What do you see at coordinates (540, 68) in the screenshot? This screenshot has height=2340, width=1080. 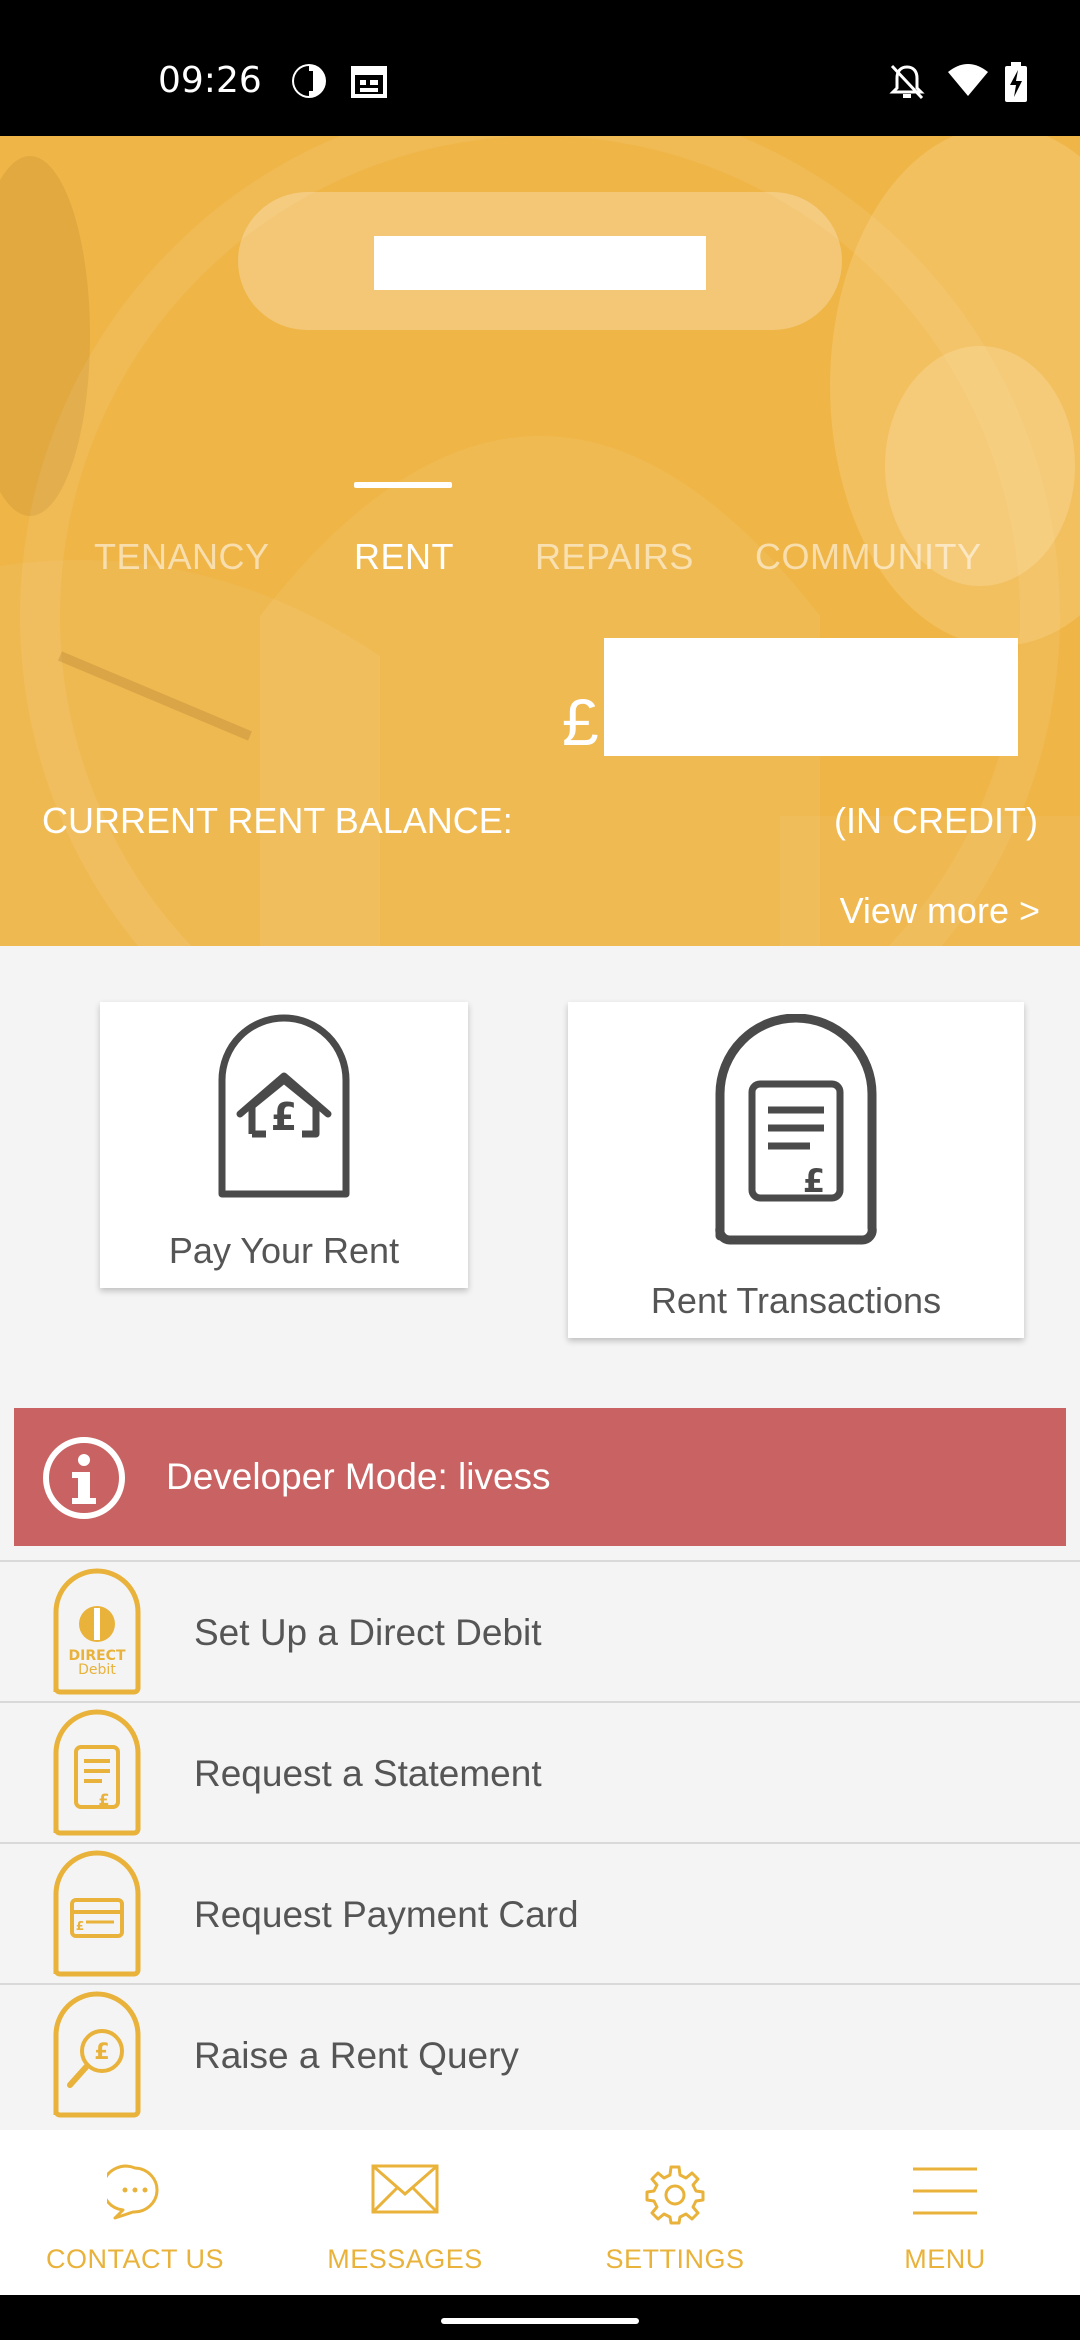 I see `status-bar: 09:26` at bounding box center [540, 68].